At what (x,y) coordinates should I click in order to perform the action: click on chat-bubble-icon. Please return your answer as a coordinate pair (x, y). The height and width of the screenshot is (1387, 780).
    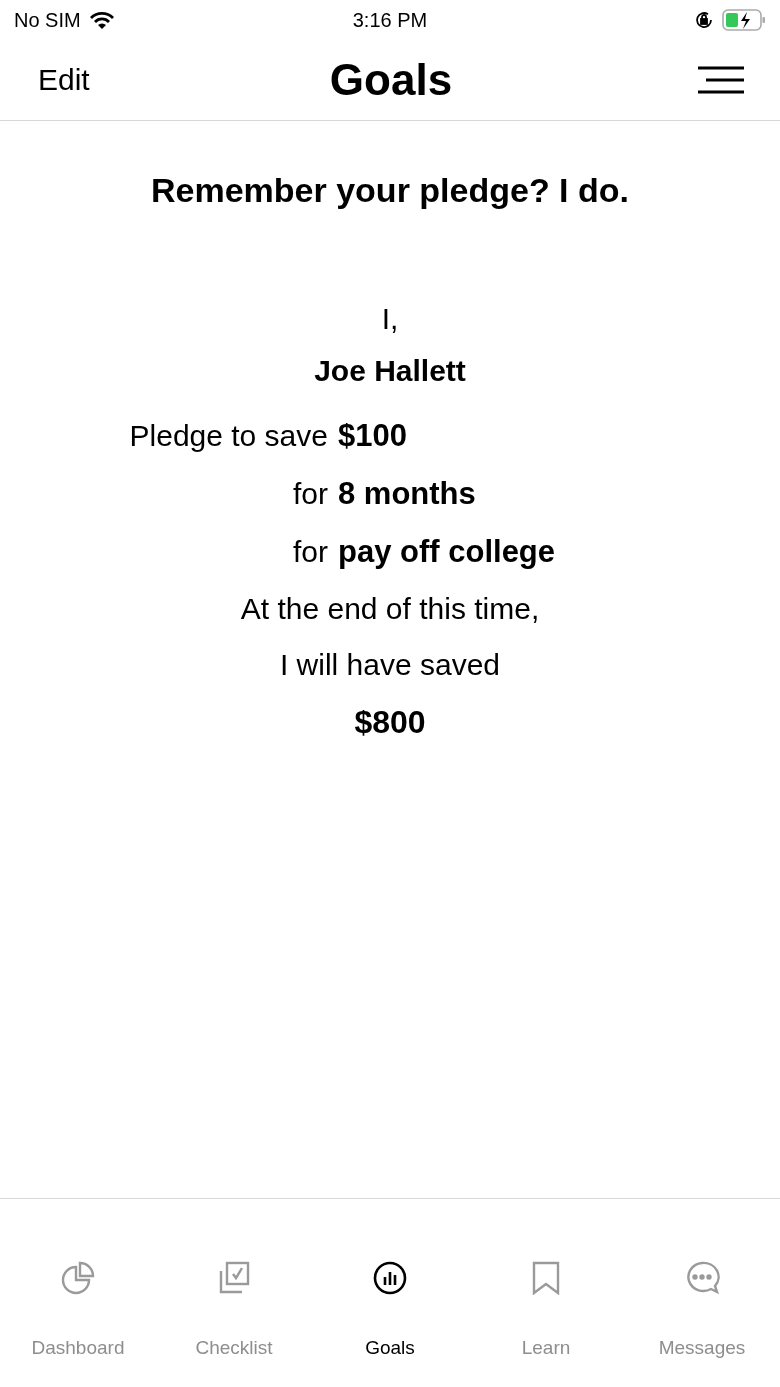
    Looking at the image, I should click on (702, 1278).